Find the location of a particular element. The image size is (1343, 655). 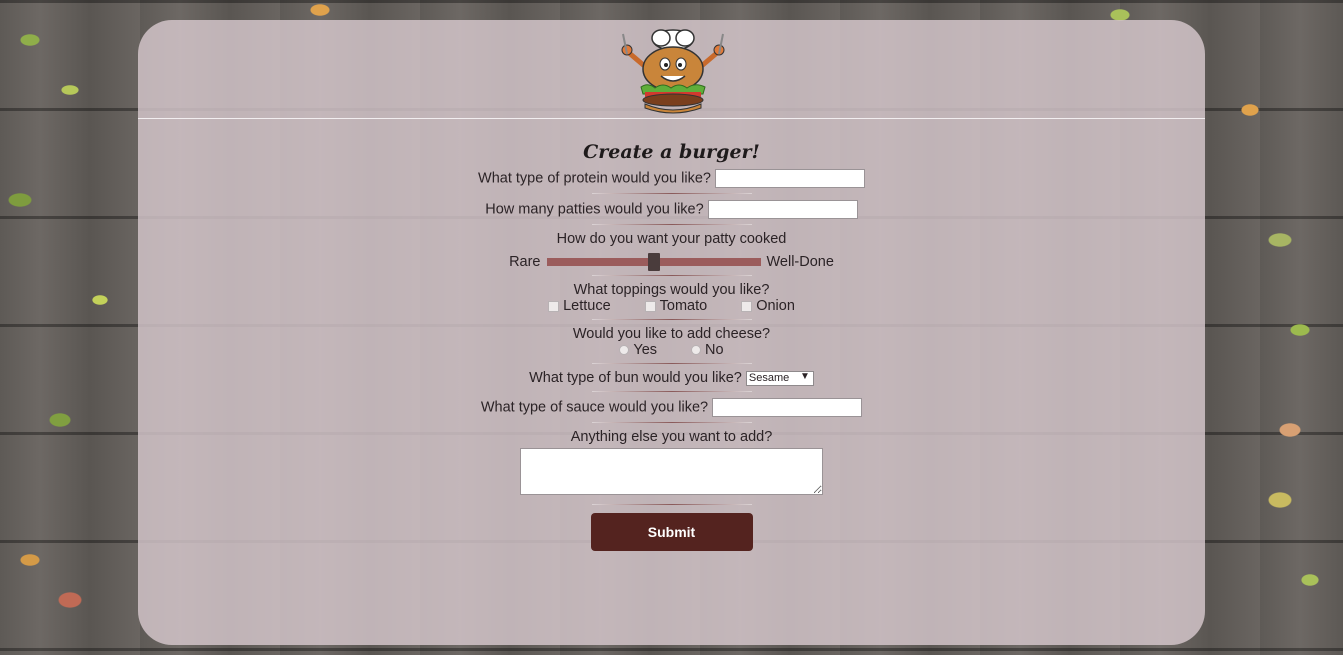

doneness-slider is located at coordinates (653, 262).